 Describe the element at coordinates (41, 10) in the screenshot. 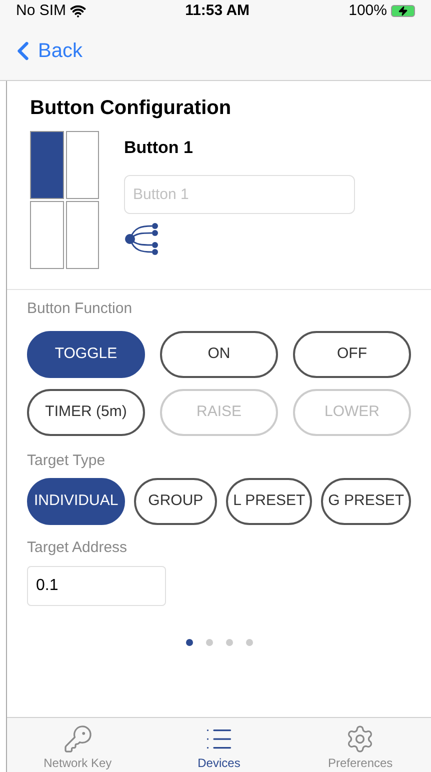

I see `carrier-text: No SIM` at that location.